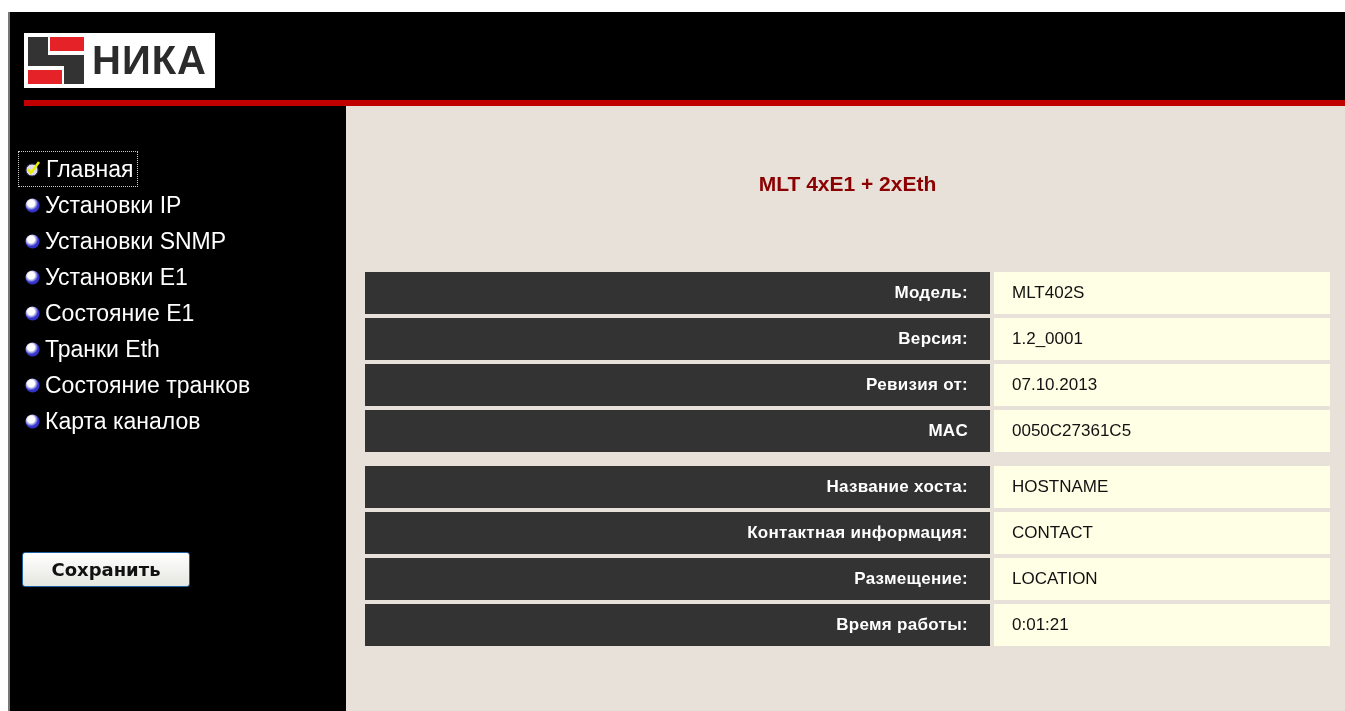 The height and width of the screenshot is (711, 1345). What do you see at coordinates (108, 313) in the screenshot?
I see `menu-item: Состояние E1` at bounding box center [108, 313].